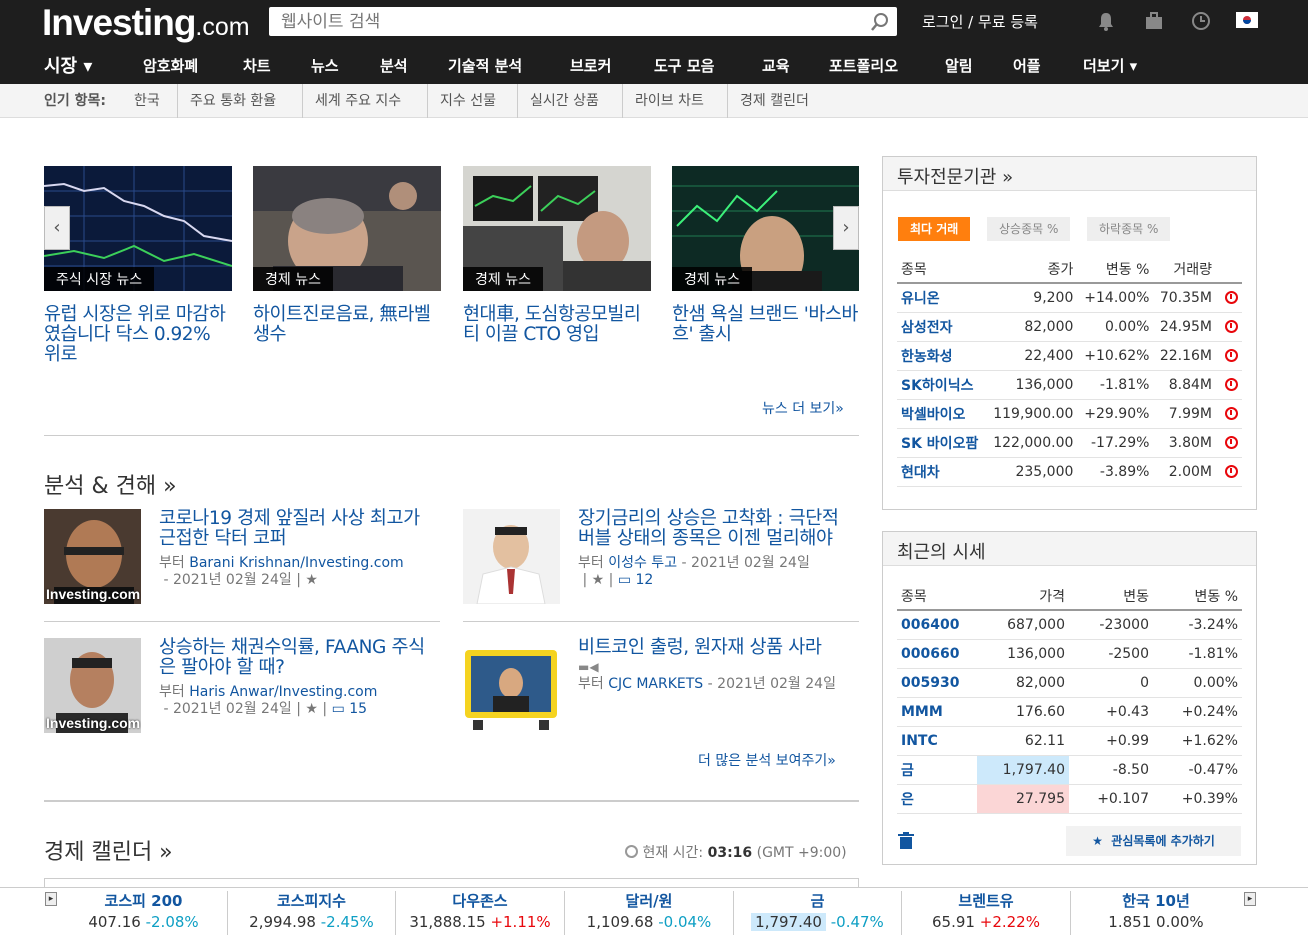 This screenshot has height=936, width=1308. What do you see at coordinates (941, 414) in the screenshot?
I see `stock-name-link: 박셀바이오` at bounding box center [941, 414].